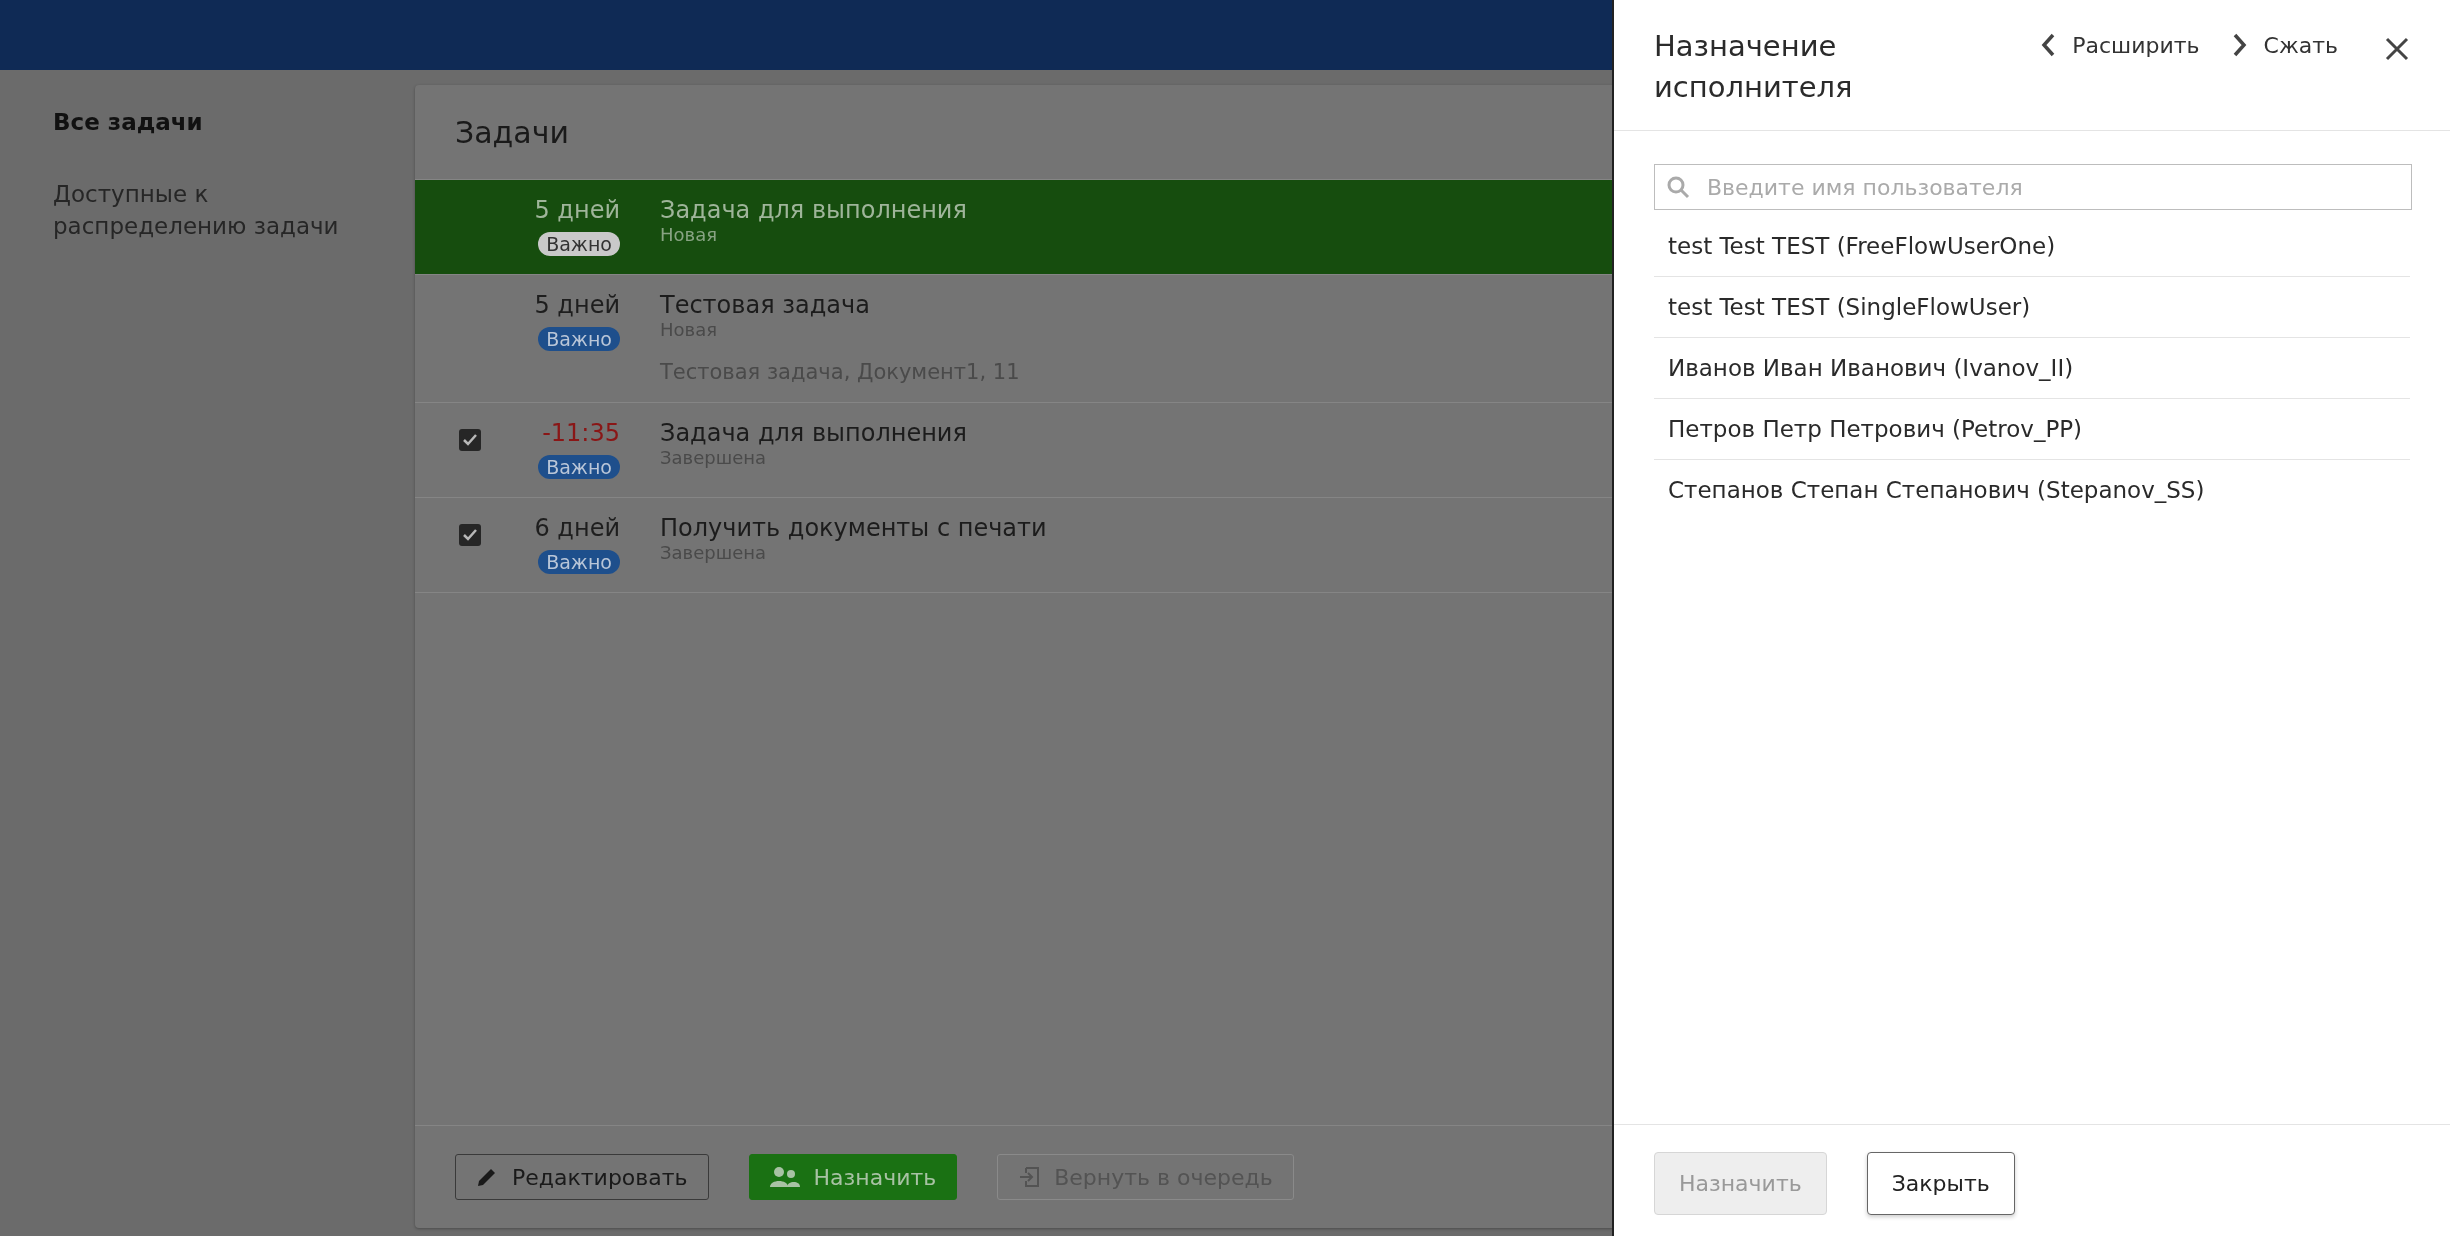 Image resolution: width=2450 pixels, height=1236 pixels. Describe the element at coordinates (689, 234) in the screenshot. I see `task-status: Новая` at that location.